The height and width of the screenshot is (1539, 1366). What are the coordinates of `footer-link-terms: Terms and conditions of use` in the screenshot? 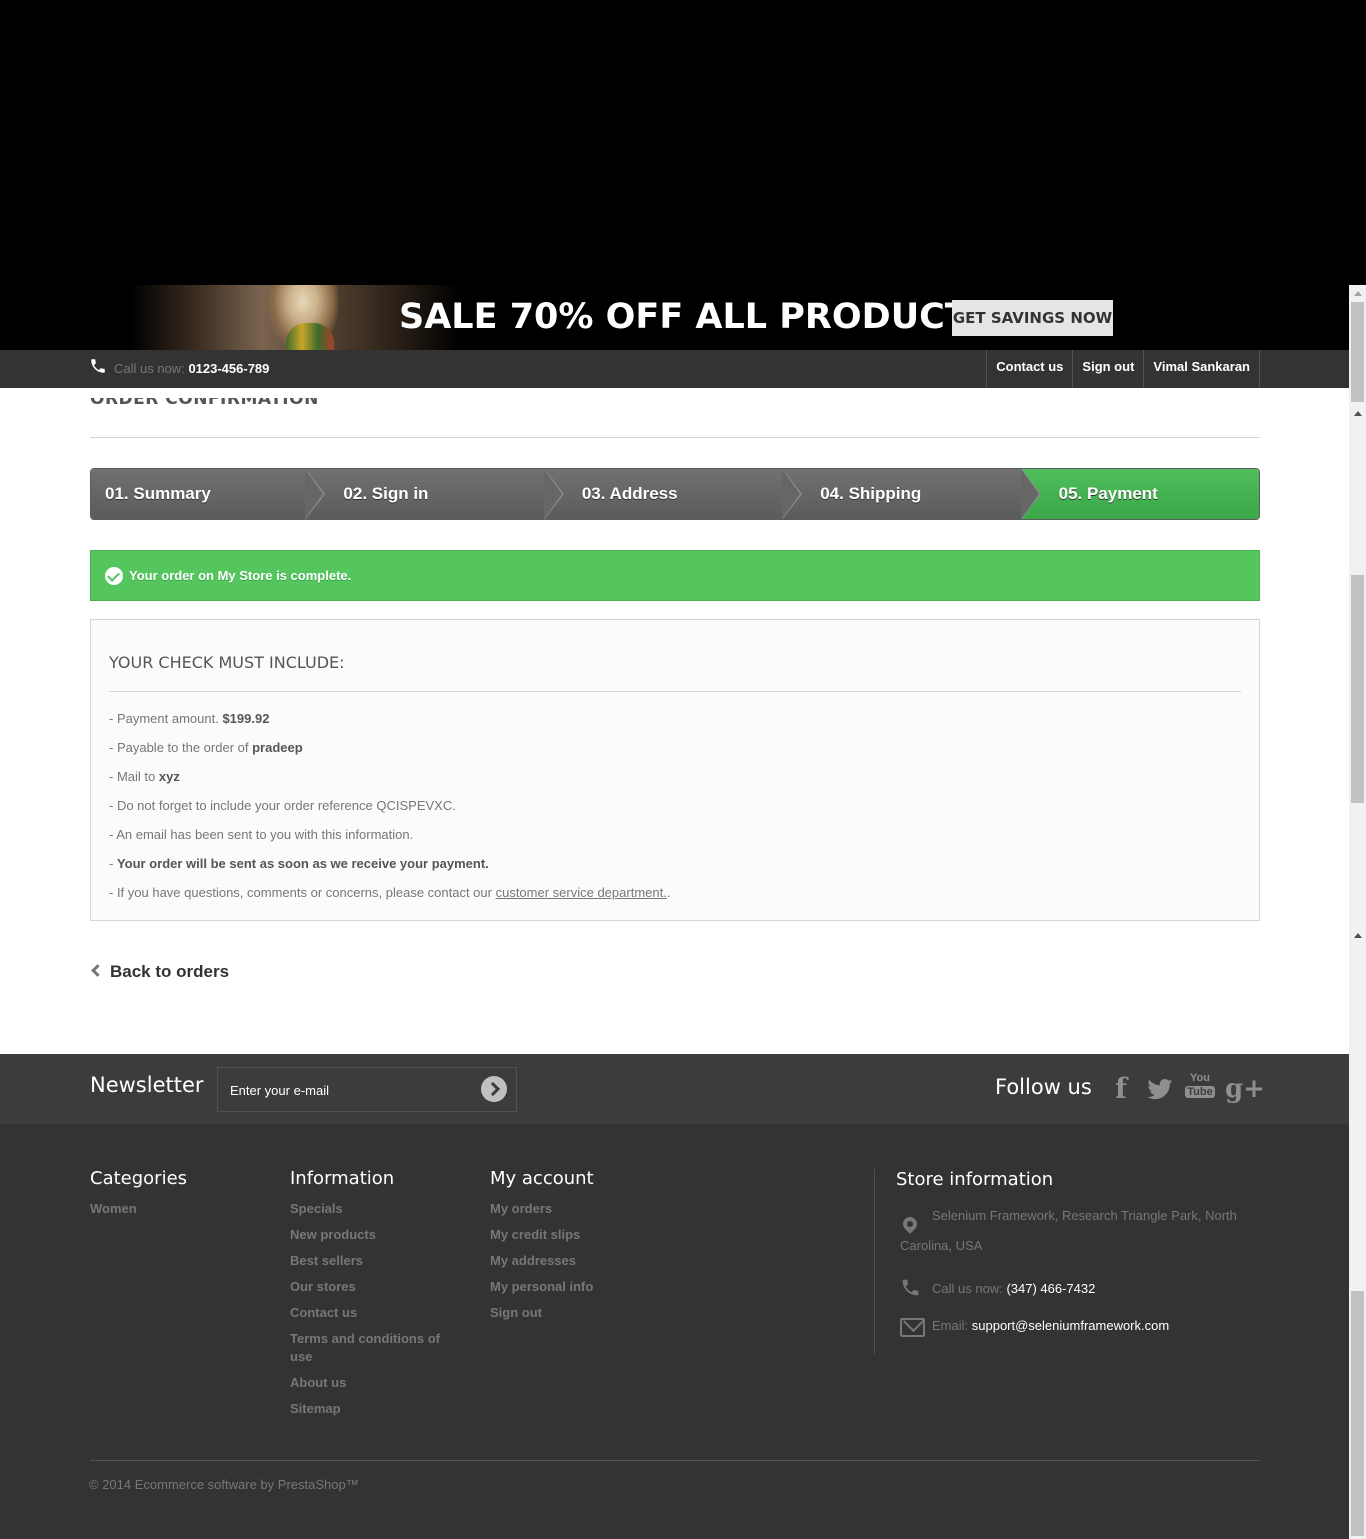 It's located at (375, 1348).